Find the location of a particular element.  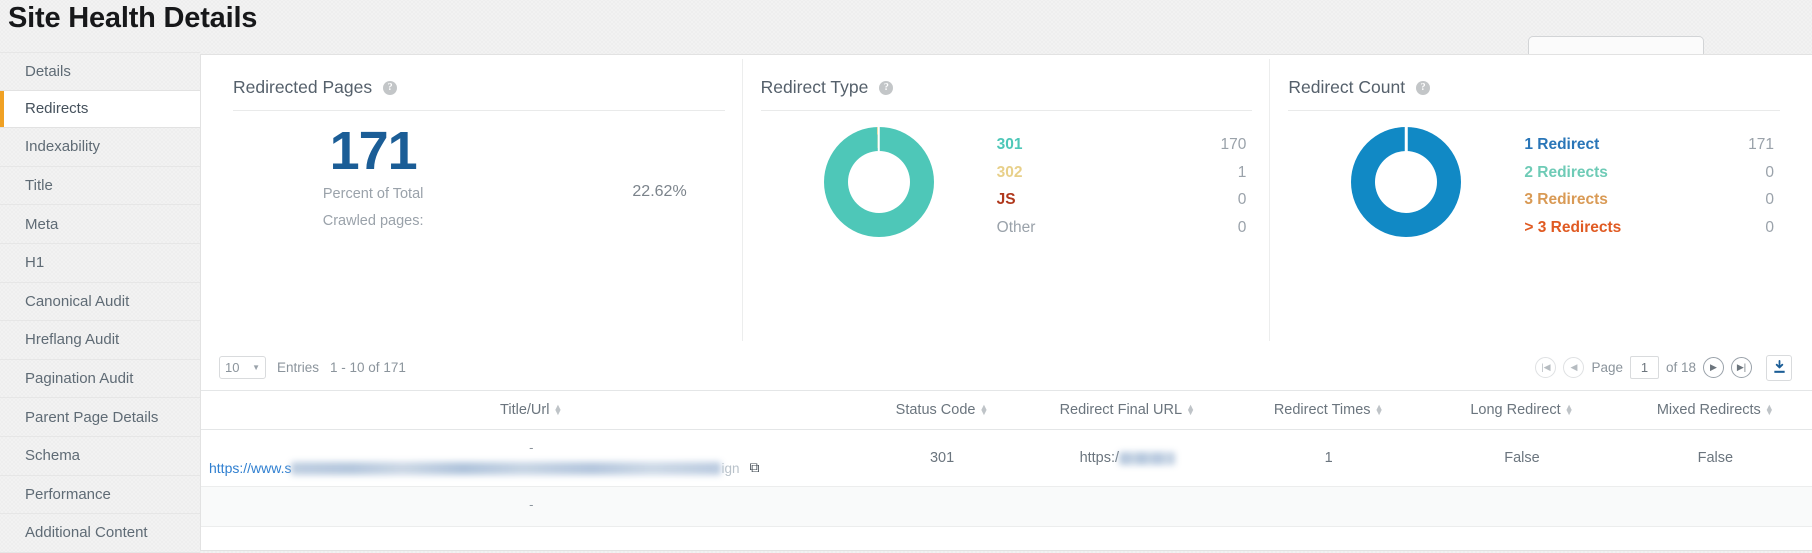

redirect-type-donut-chart is located at coordinates (878, 182).